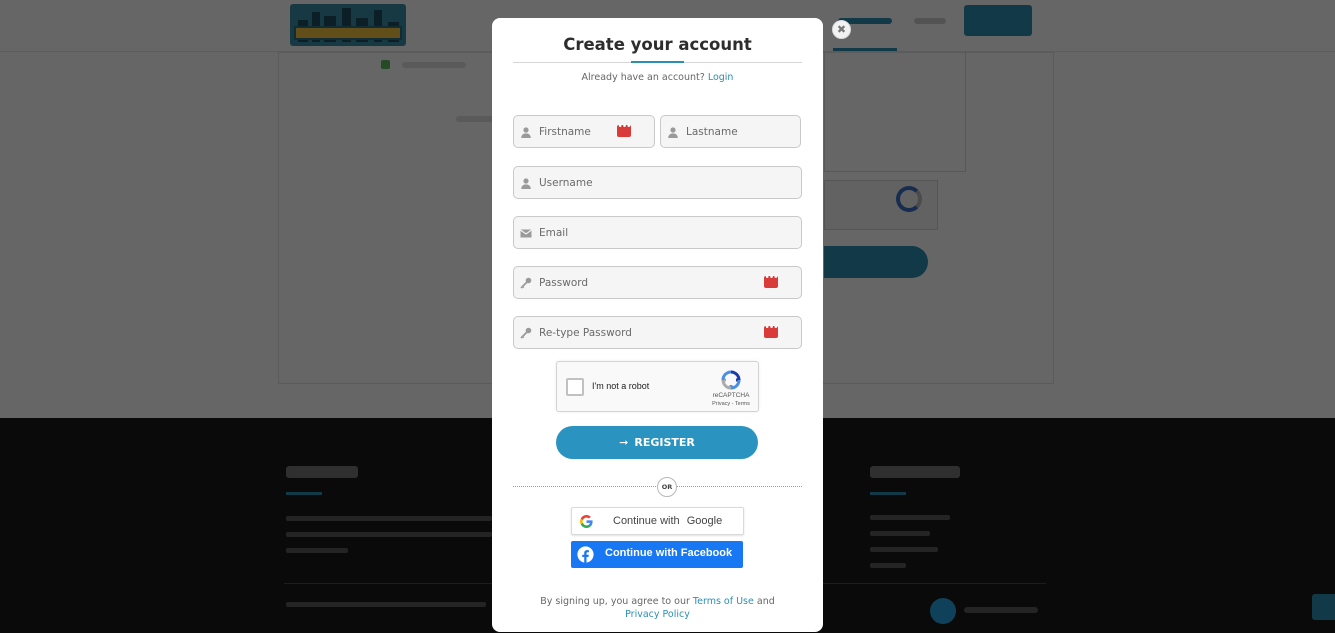 The width and height of the screenshot is (1335, 633). What do you see at coordinates (731, 404) in the screenshot?
I see `recaptcha-links: Privacy - Terms` at bounding box center [731, 404].